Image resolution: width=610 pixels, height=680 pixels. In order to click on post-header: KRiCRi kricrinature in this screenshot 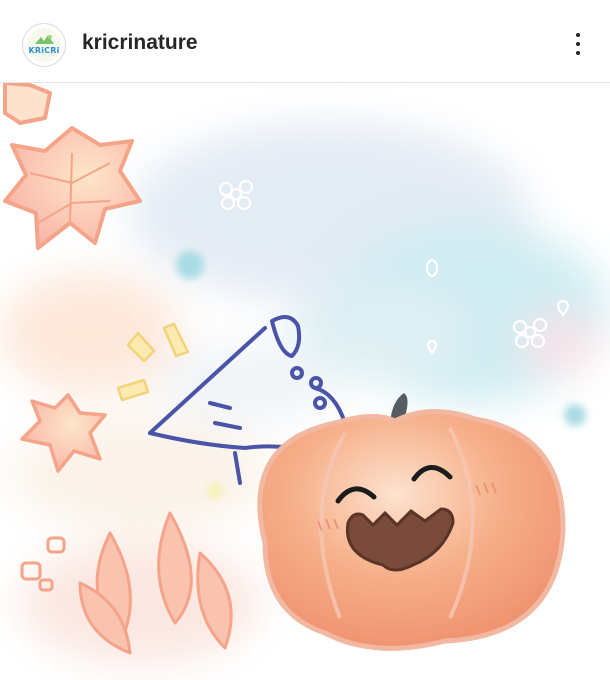, I will do `click(305, 41)`.